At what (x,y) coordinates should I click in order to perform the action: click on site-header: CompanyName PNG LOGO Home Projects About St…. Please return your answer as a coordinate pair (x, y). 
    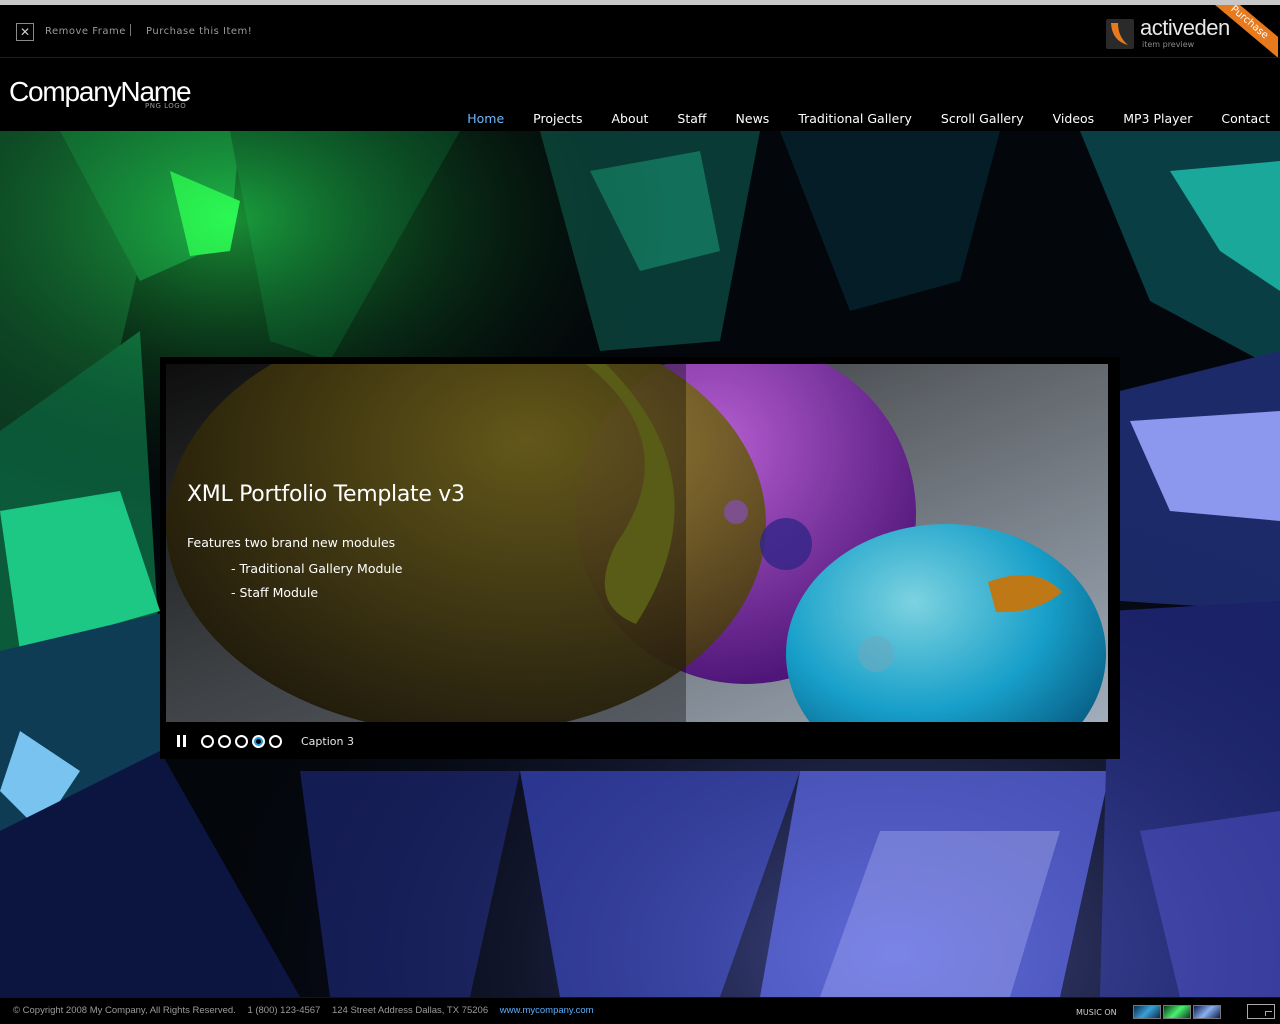
    Looking at the image, I should click on (640, 95).